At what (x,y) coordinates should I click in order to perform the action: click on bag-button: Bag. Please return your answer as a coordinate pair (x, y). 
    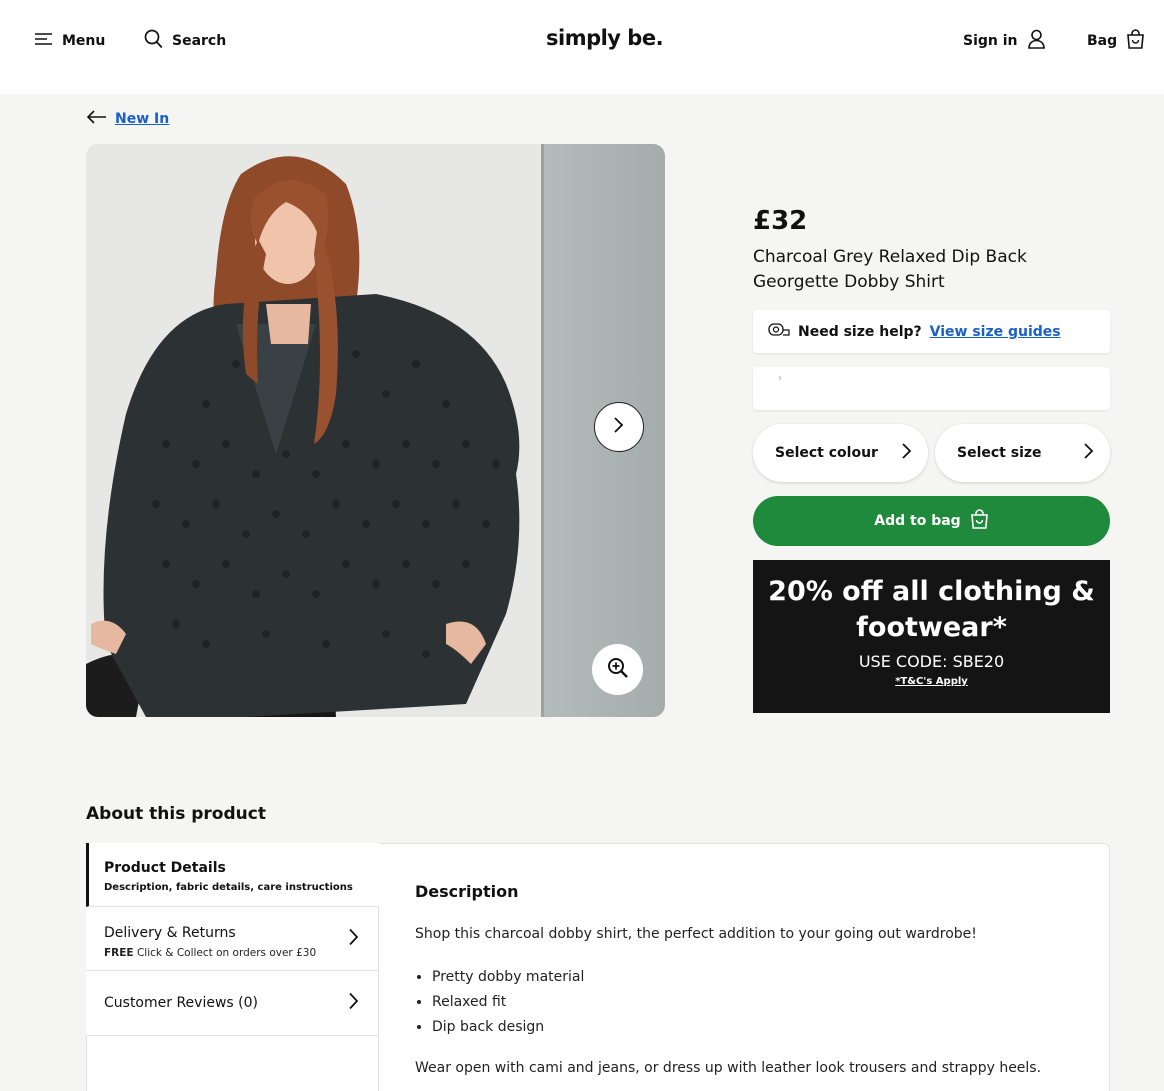
    Looking at the image, I should click on (1116, 41).